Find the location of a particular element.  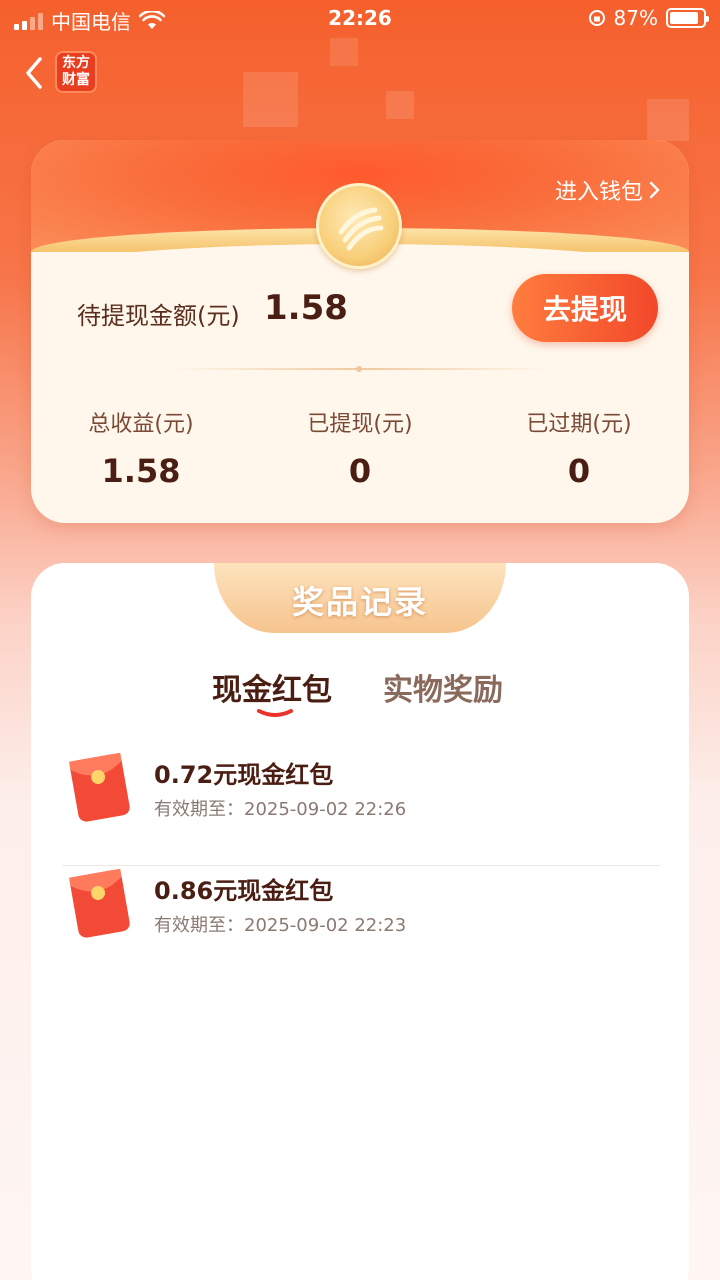

row-divider is located at coordinates (361, 865).